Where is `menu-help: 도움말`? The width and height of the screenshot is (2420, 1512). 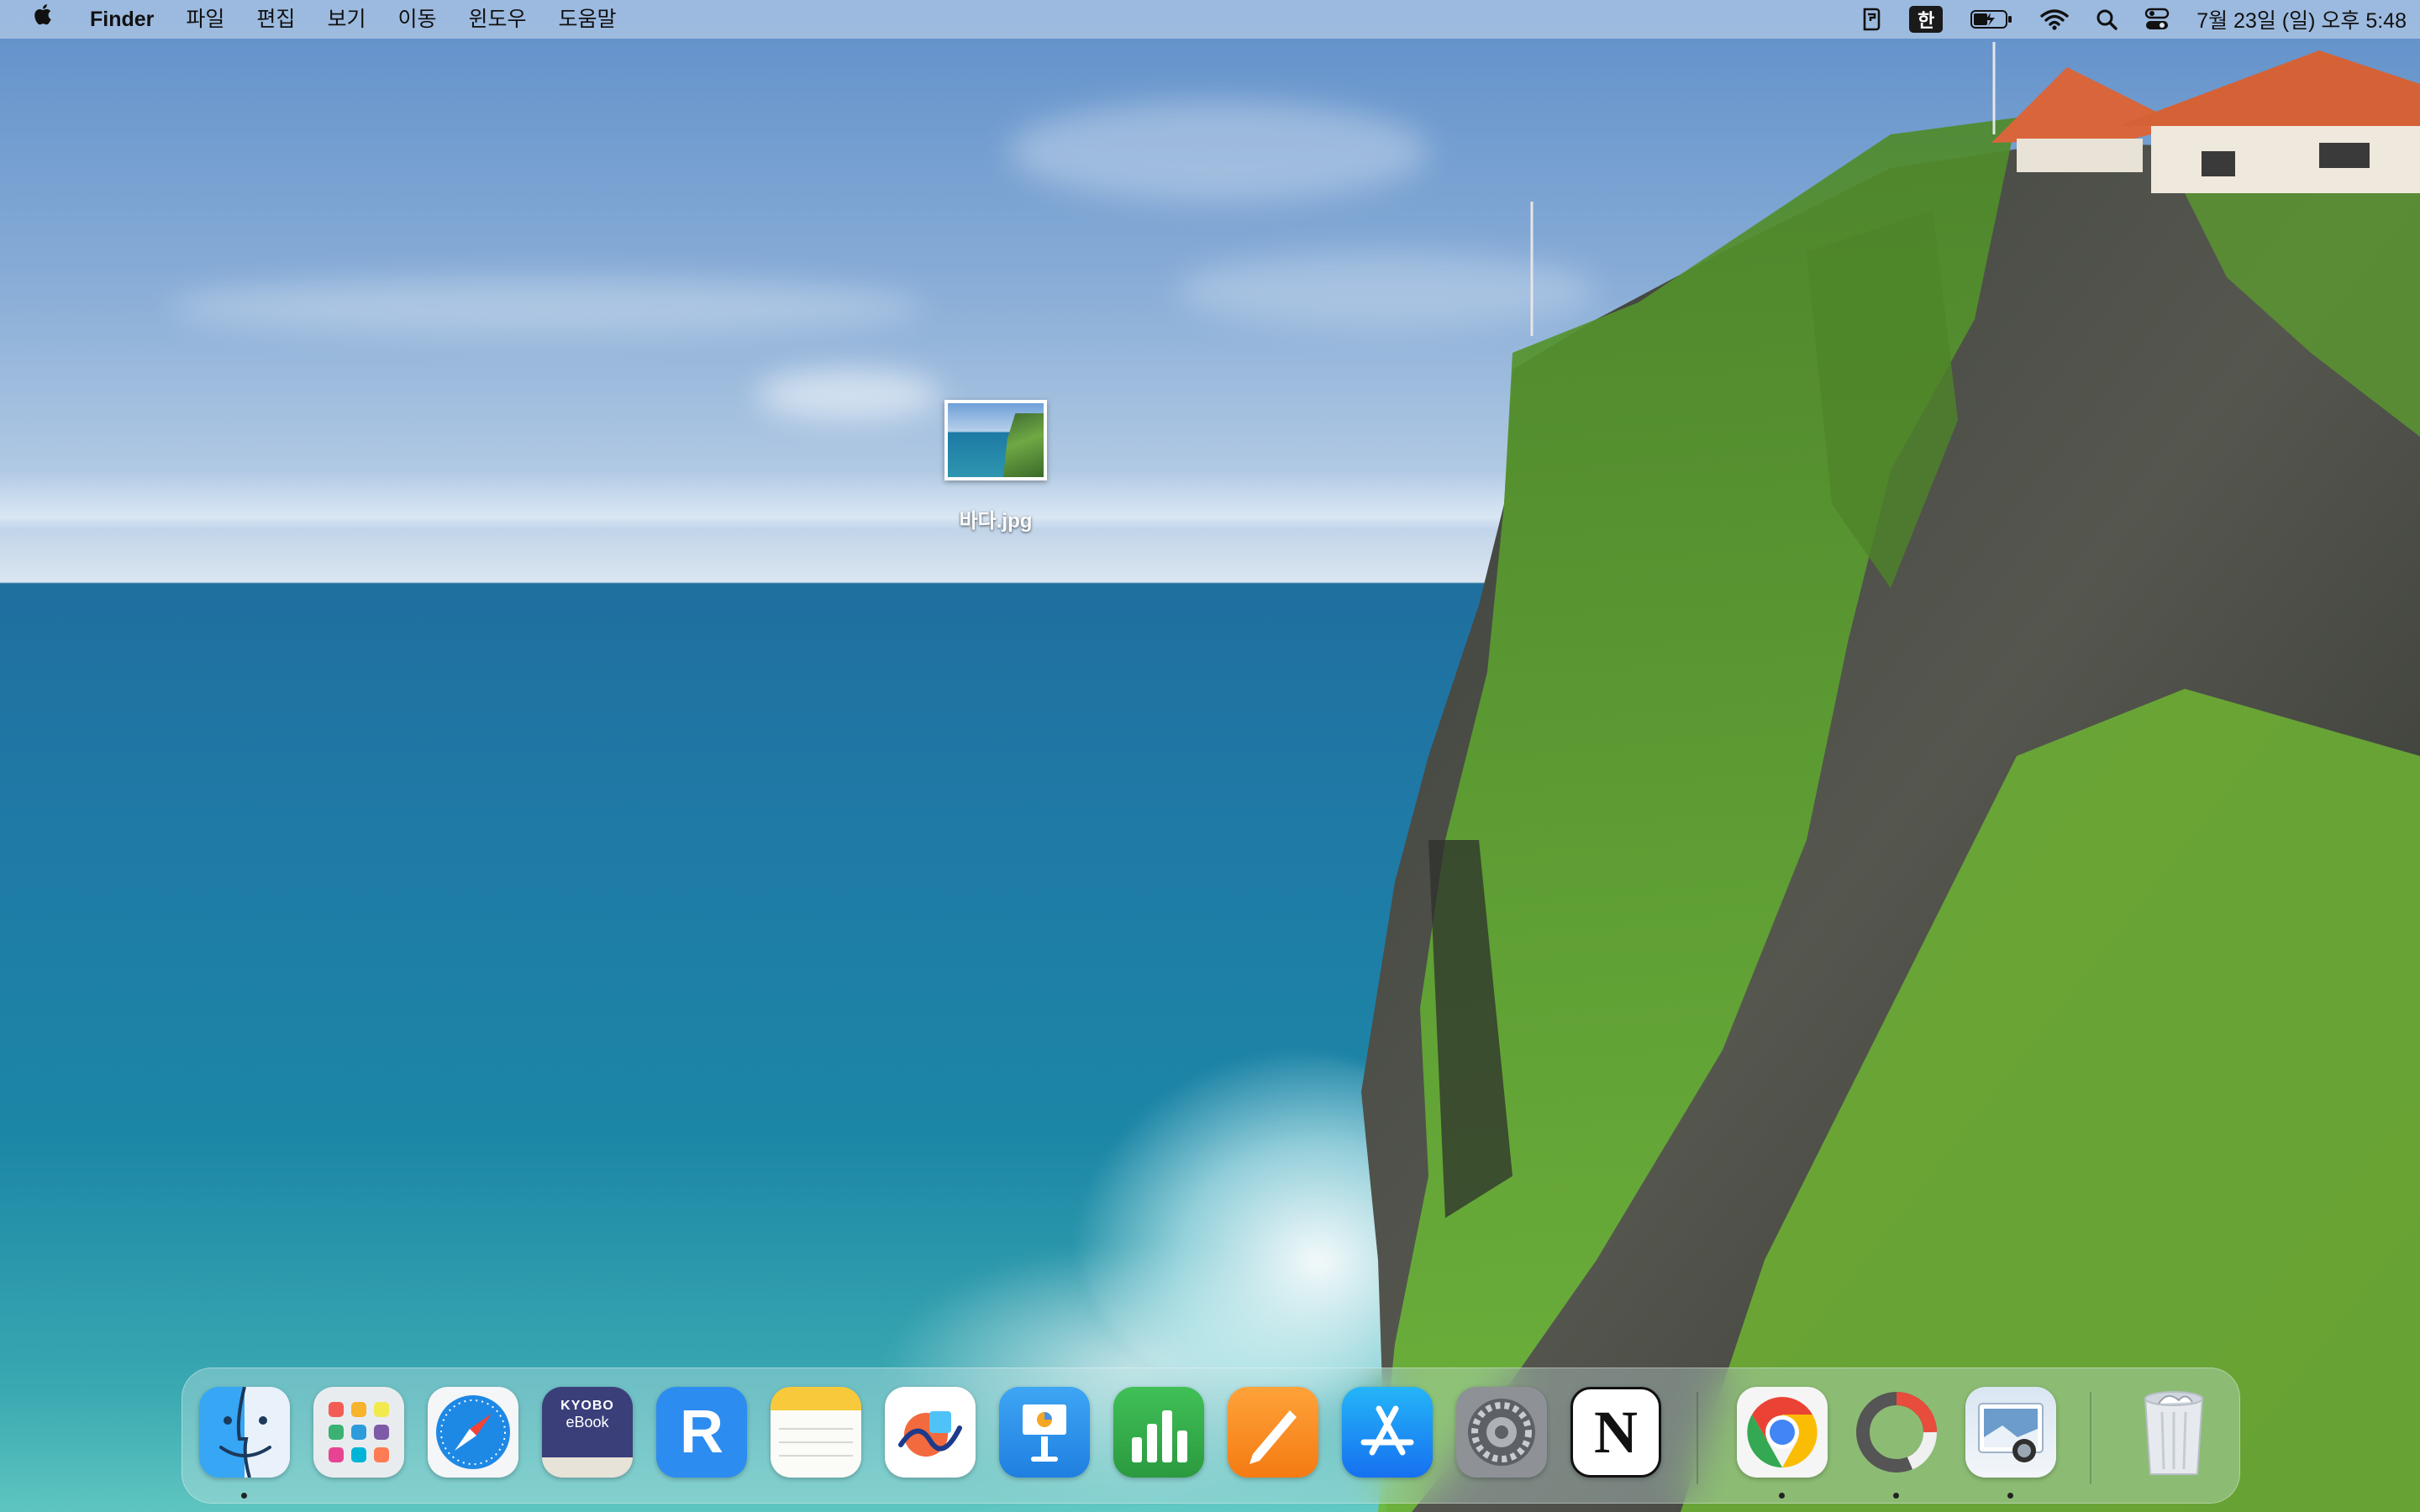
menu-help: 도움말 is located at coordinates (587, 19).